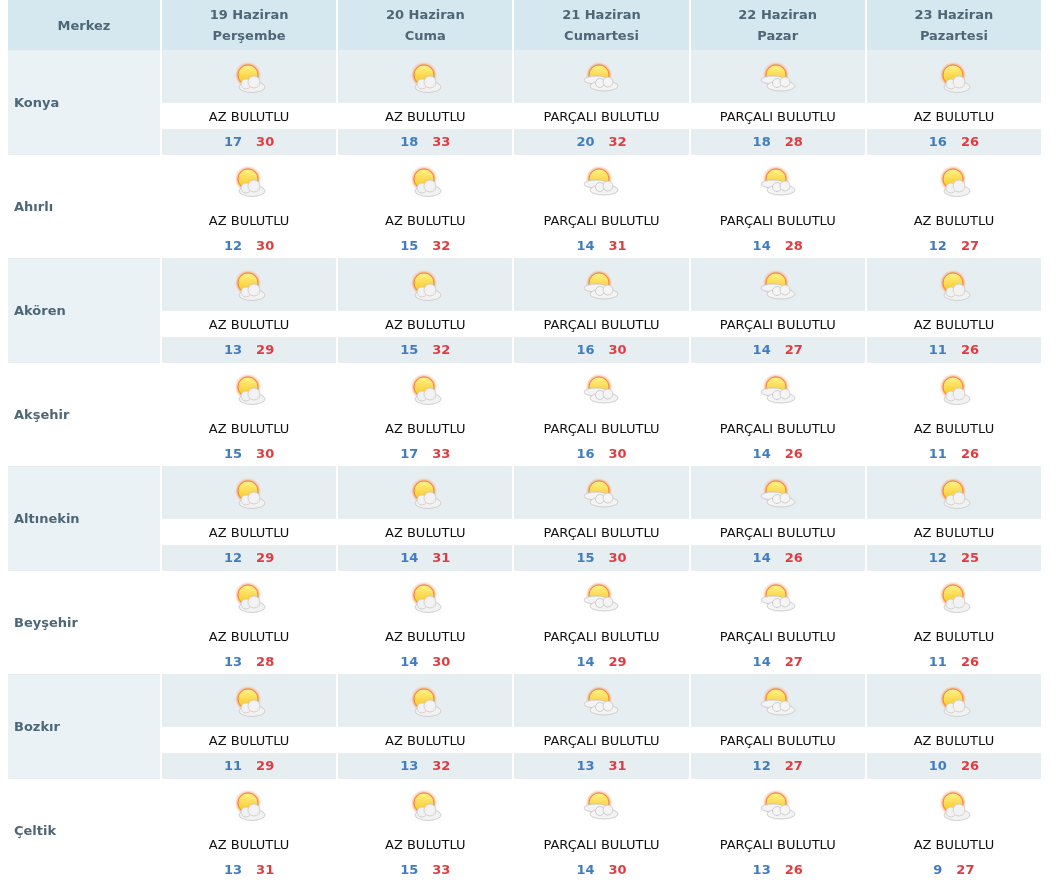 The image size is (1057, 884). What do you see at coordinates (778, 15) in the screenshot?
I see `date-label: 22 Haziran` at bounding box center [778, 15].